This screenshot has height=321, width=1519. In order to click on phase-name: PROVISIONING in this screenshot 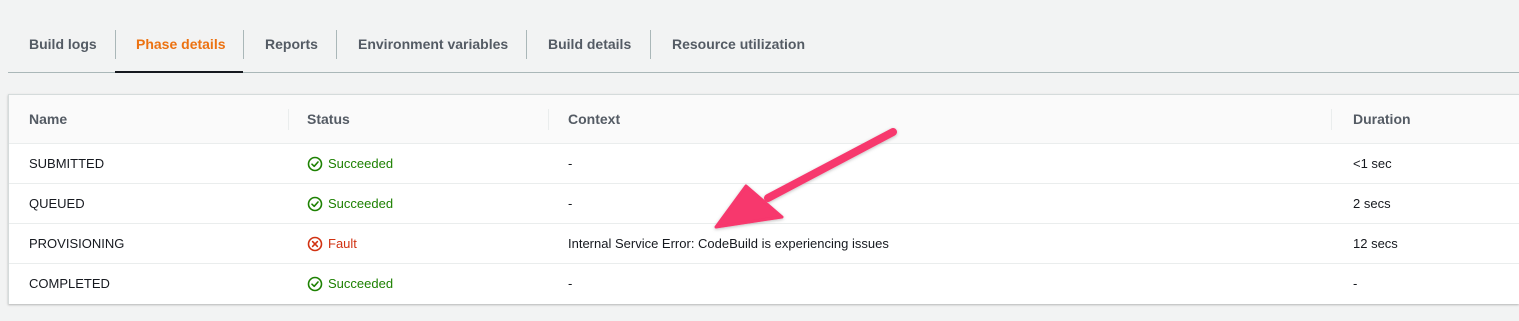, I will do `click(77, 243)`.